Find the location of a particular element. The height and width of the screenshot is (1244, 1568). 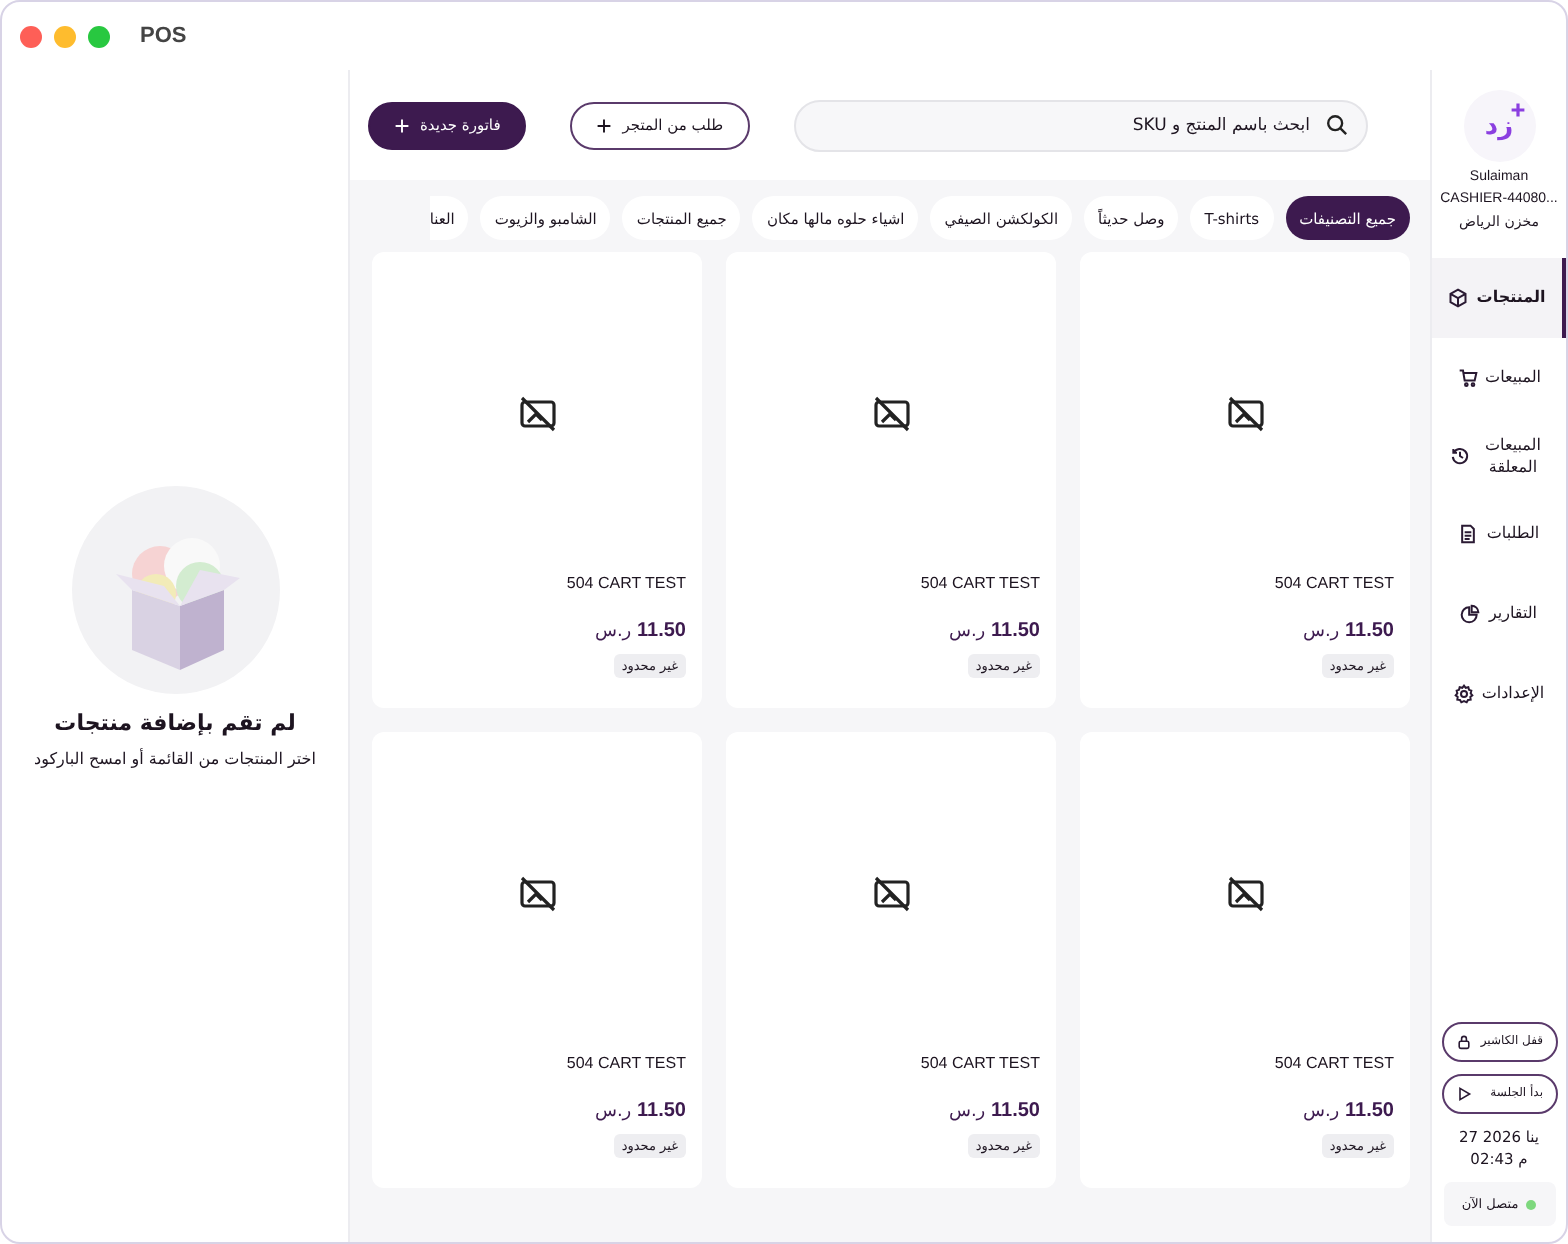

maximize-button is located at coordinates (99, 36).